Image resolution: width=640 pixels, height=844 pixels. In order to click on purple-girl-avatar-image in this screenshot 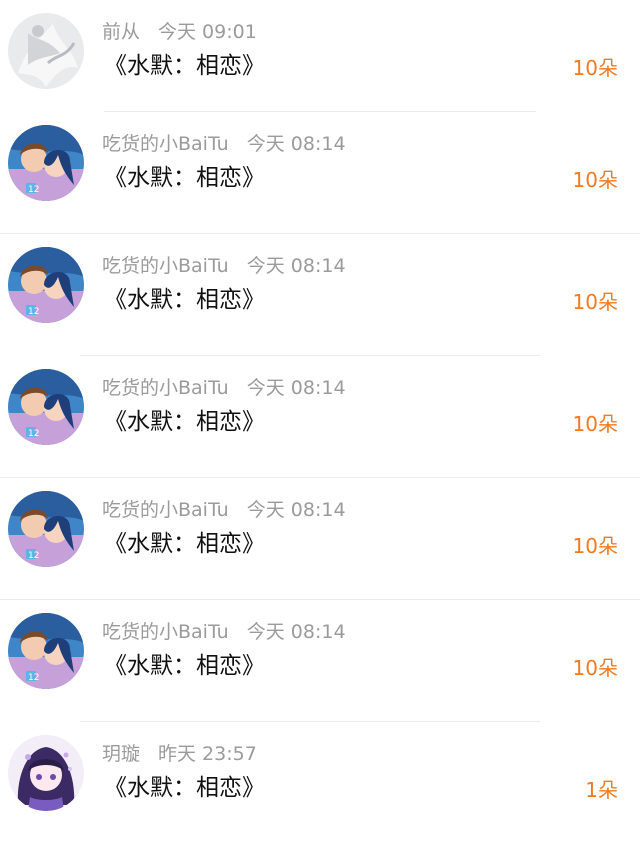, I will do `click(46, 773)`.